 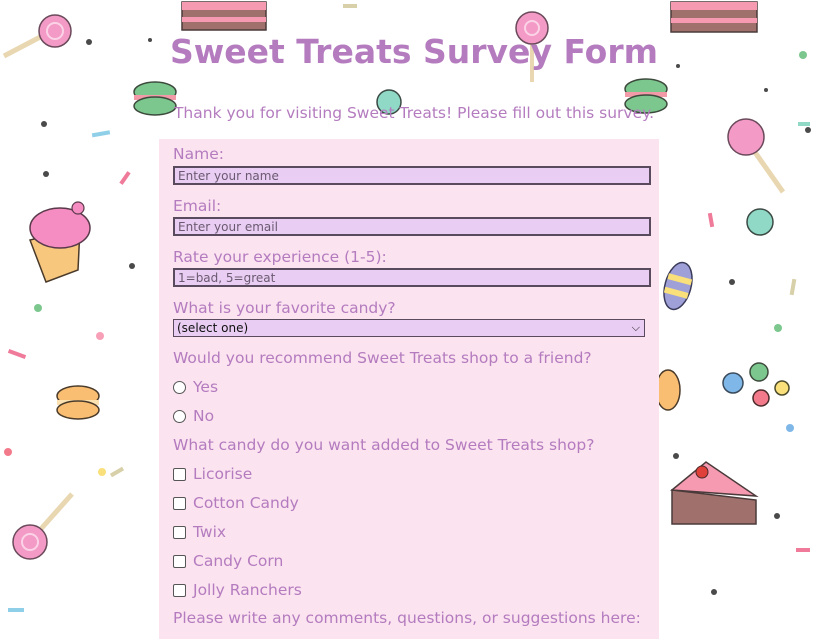 I want to click on add-candy-option-label: Candy Corn, so click(x=238, y=561).